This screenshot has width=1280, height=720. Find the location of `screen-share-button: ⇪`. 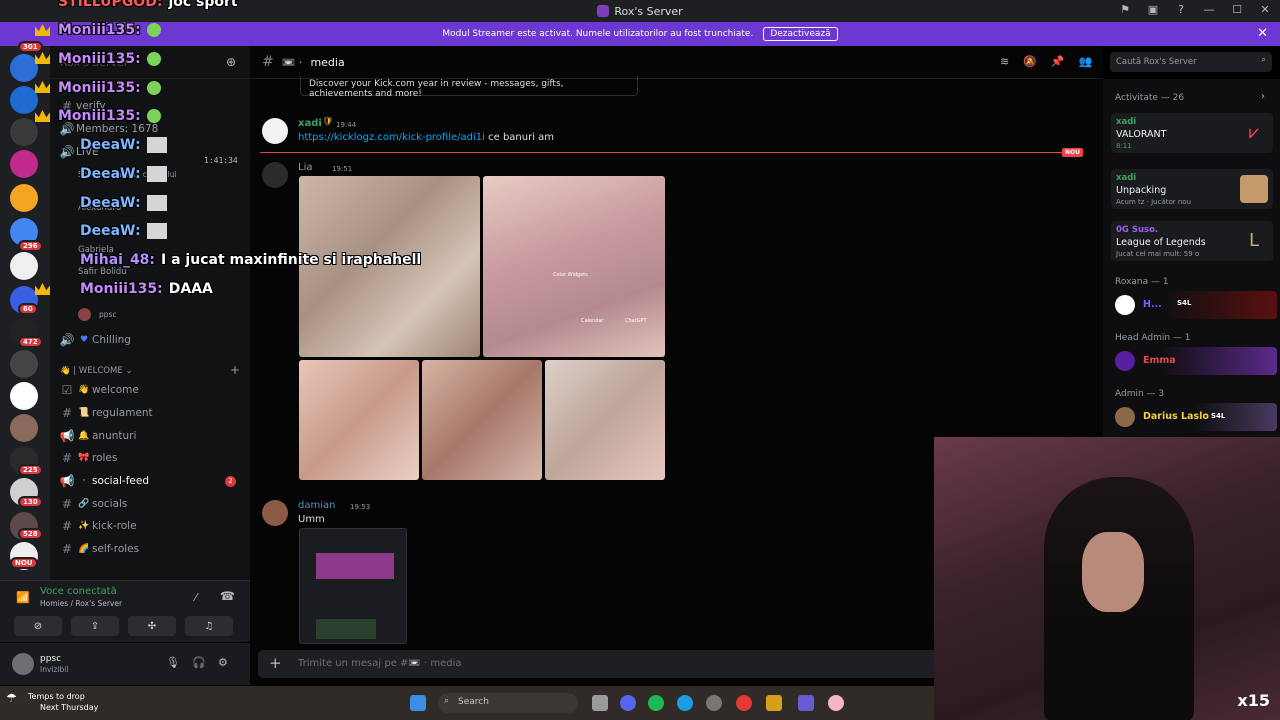

screen-share-button: ⇪ is located at coordinates (95, 626).